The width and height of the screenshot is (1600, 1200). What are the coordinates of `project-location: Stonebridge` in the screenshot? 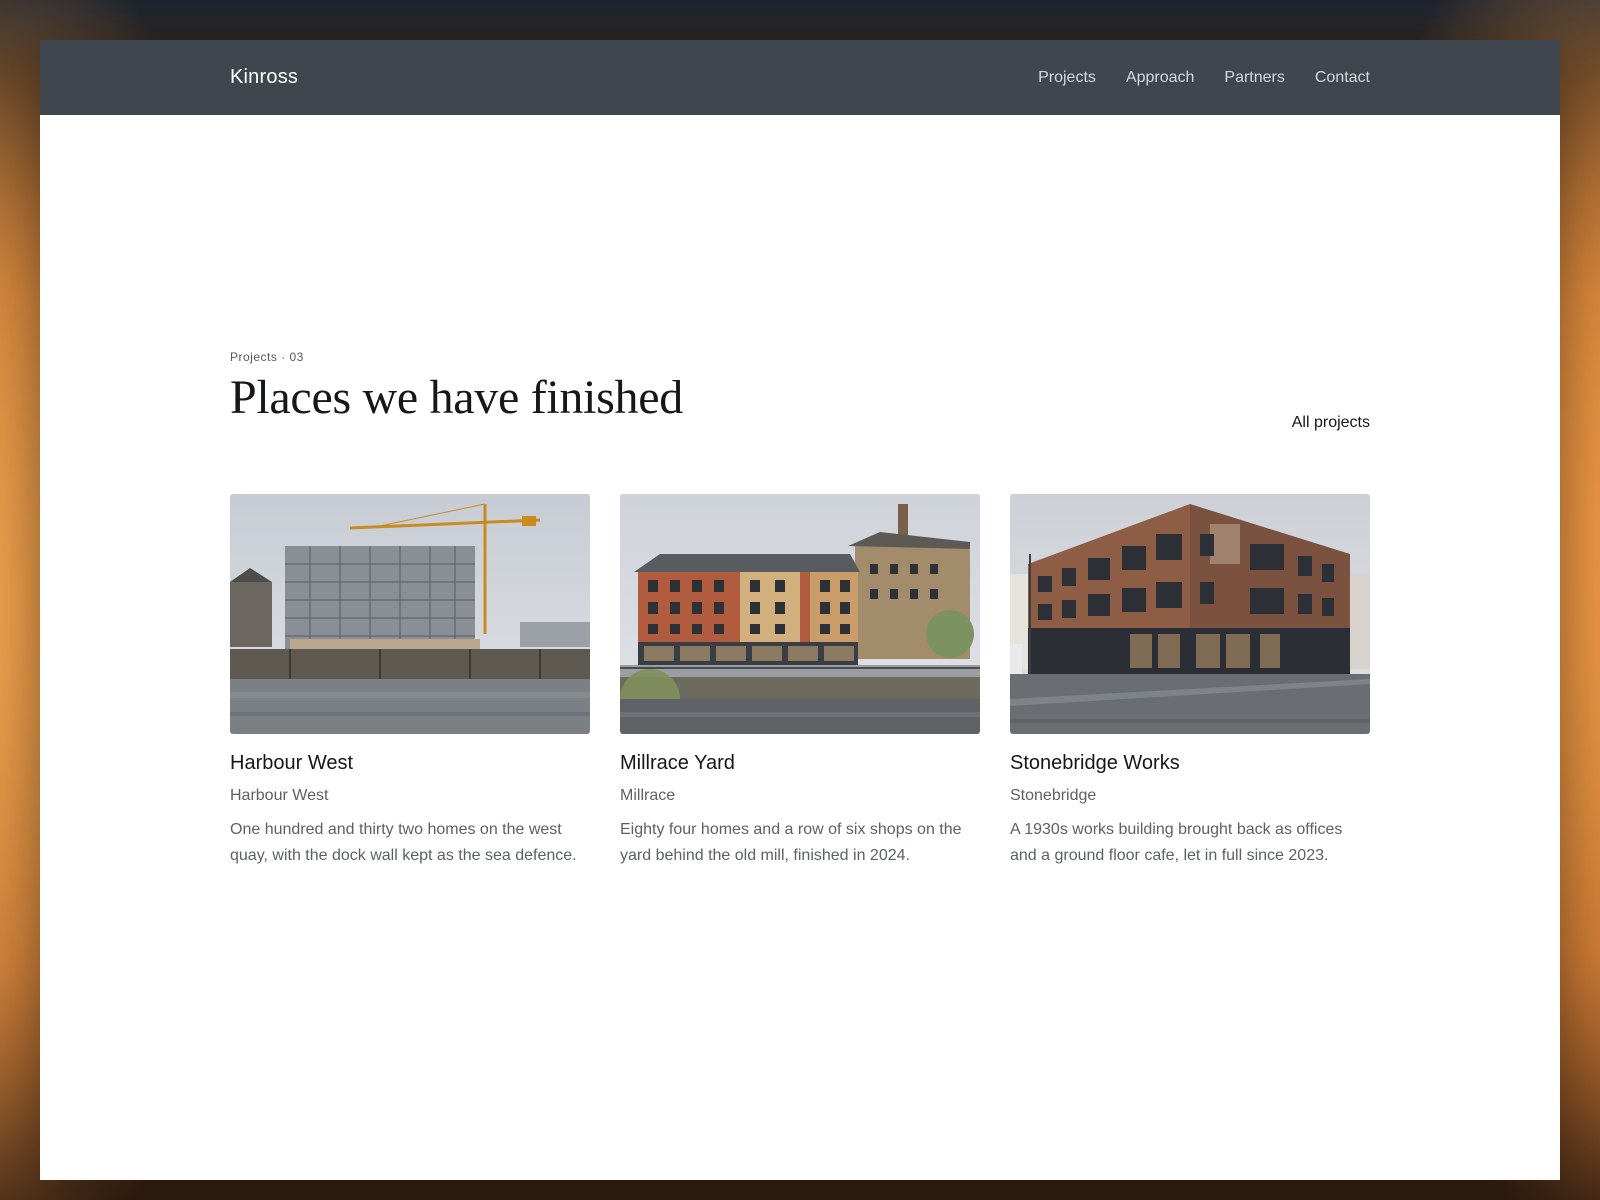 It's located at (1053, 795).